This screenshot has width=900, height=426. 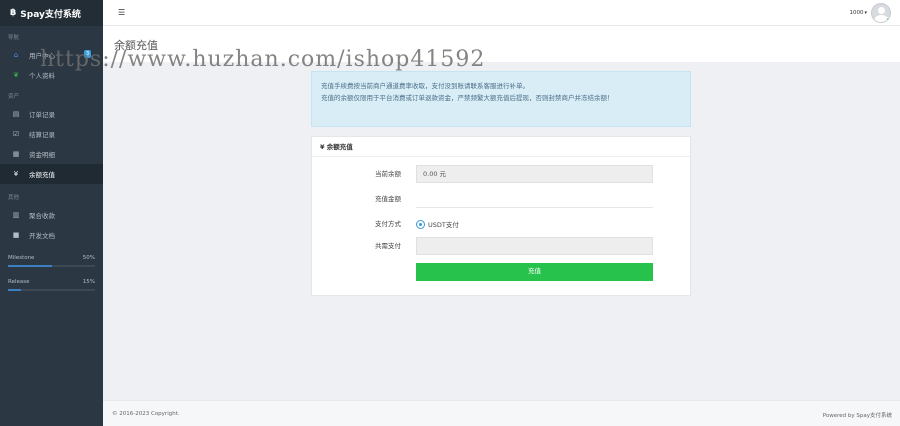 I want to click on radio-selected-icon, so click(x=420, y=224).